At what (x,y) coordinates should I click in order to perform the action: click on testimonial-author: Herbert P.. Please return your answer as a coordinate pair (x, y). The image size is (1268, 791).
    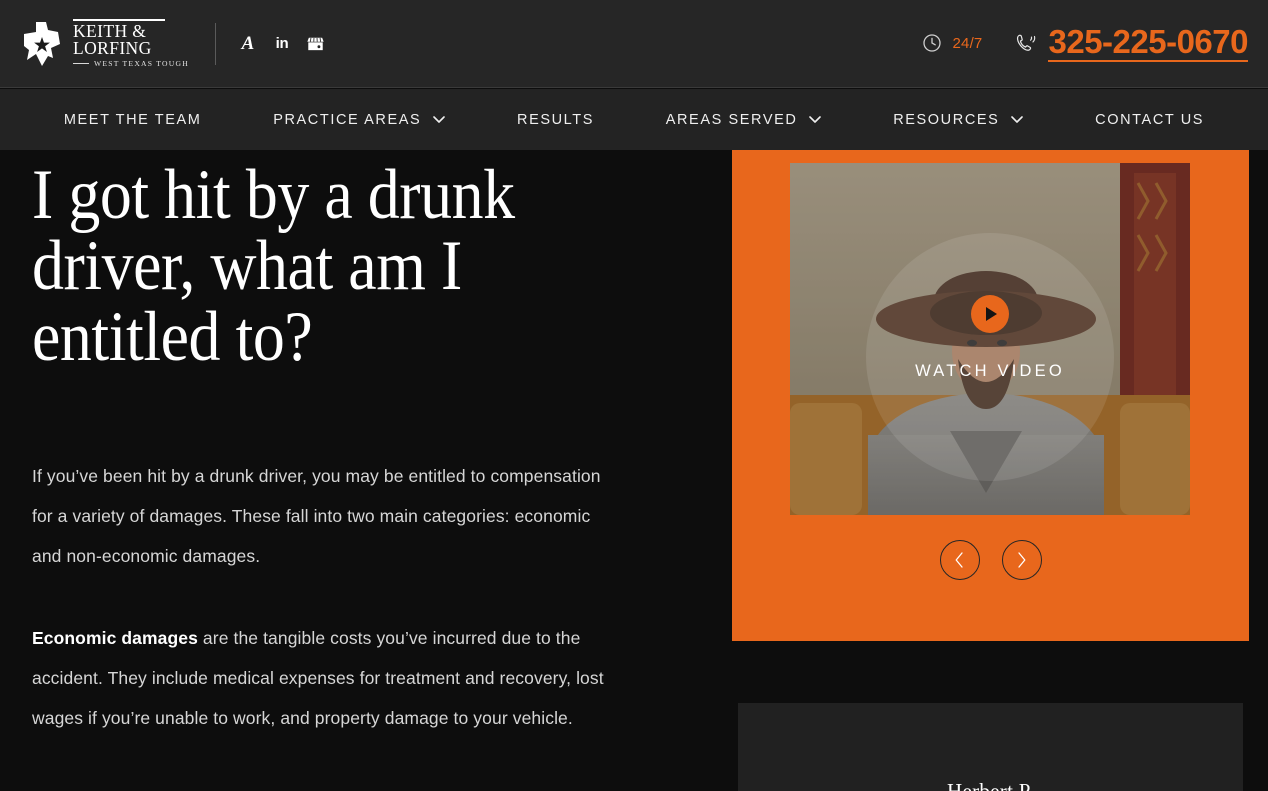
    Looking at the image, I should click on (990, 785).